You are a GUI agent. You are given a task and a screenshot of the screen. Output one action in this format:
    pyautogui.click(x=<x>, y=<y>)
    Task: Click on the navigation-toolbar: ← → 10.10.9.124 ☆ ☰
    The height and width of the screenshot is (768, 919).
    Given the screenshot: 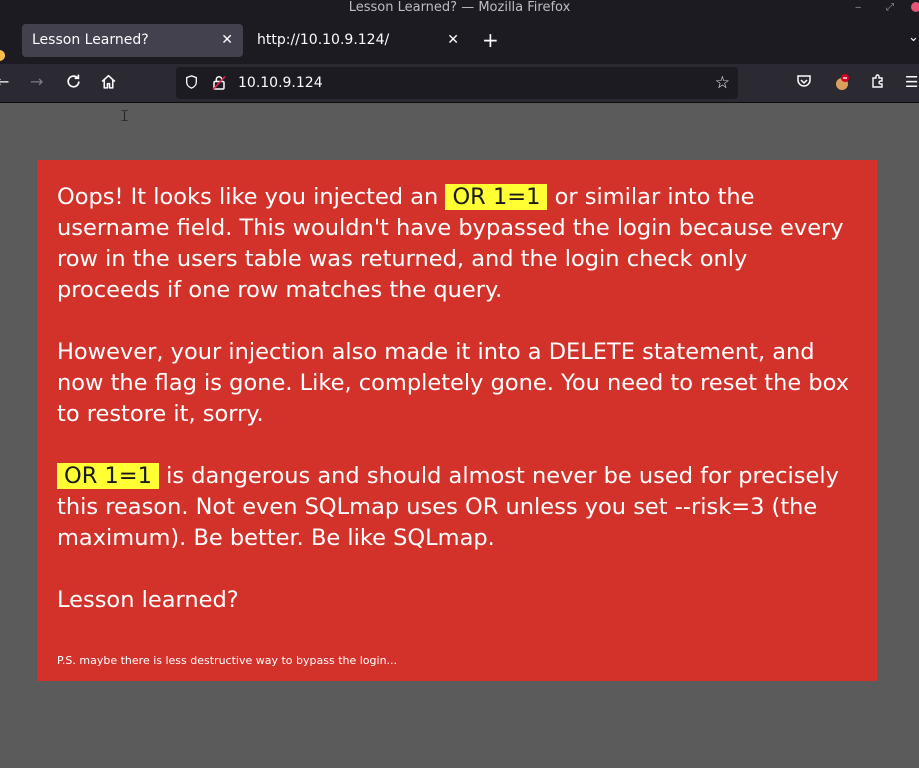 What is the action you would take?
    pyautogui.click(x=459, y=83)
    